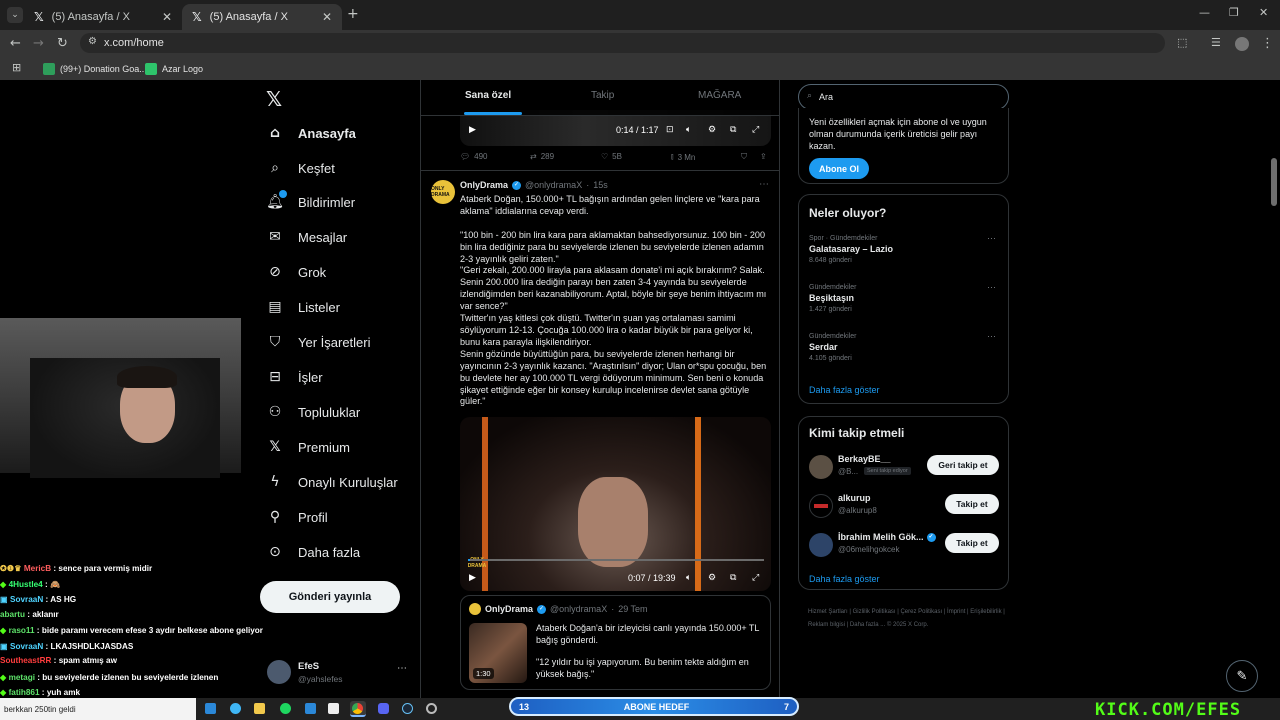 The image size is (1280, 720). Describe the element at coordinates (616, 560) in the screenshot. I see `video-progress-track` at that location.